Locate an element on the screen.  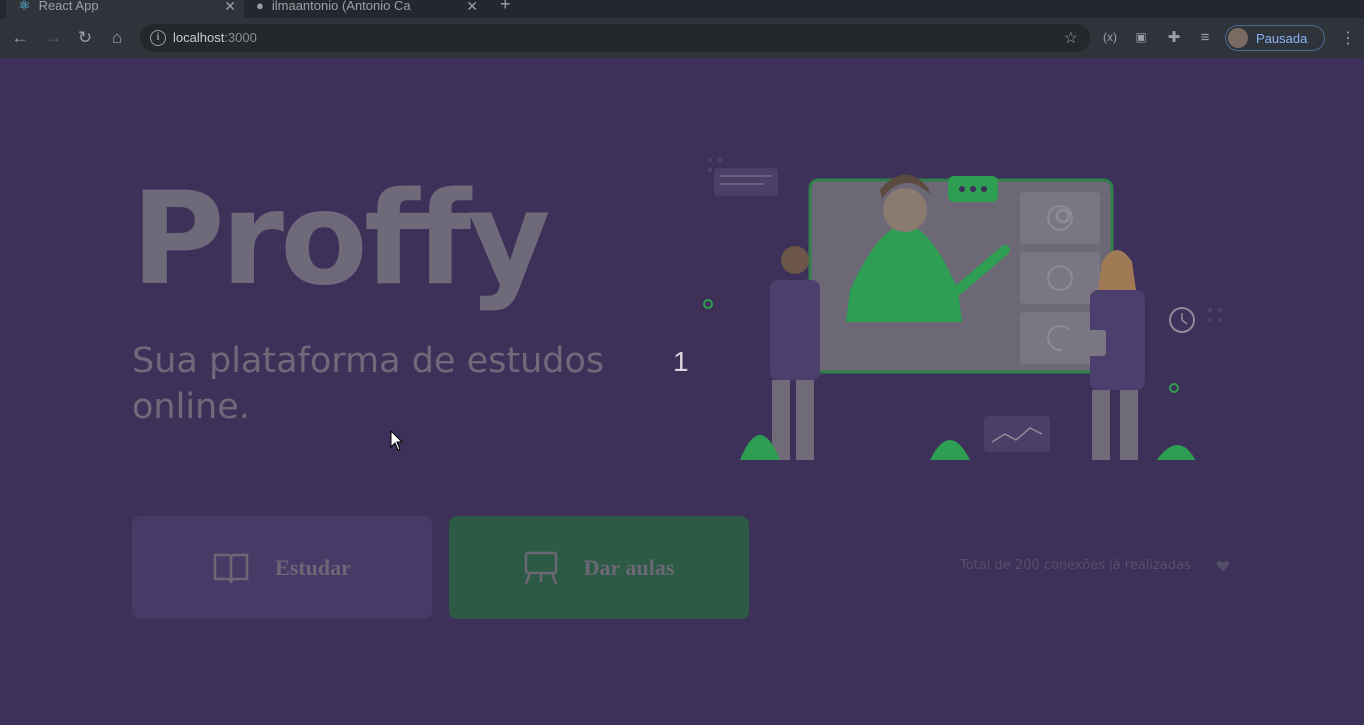
step-marker: 1 is located at coordinates (681, 361).